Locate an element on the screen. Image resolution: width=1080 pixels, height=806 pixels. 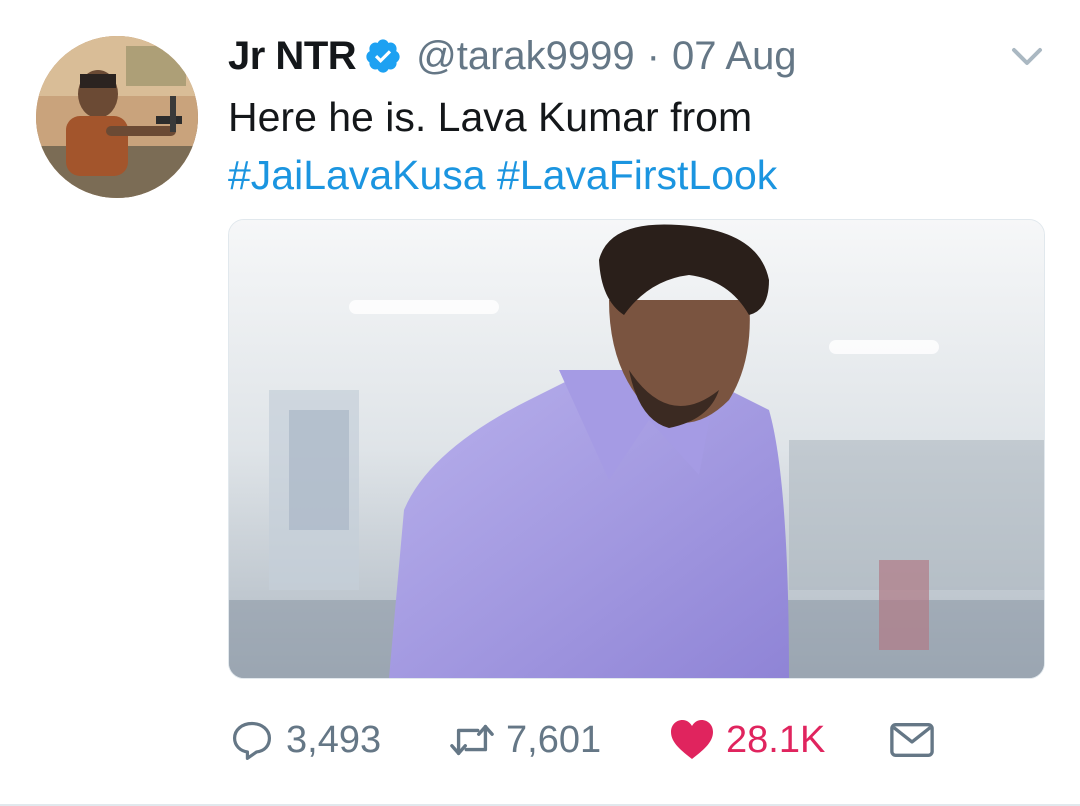
hashtag-line: #JaiLavaKusa #LavaFirstLook is located at coordinates (628, 175).